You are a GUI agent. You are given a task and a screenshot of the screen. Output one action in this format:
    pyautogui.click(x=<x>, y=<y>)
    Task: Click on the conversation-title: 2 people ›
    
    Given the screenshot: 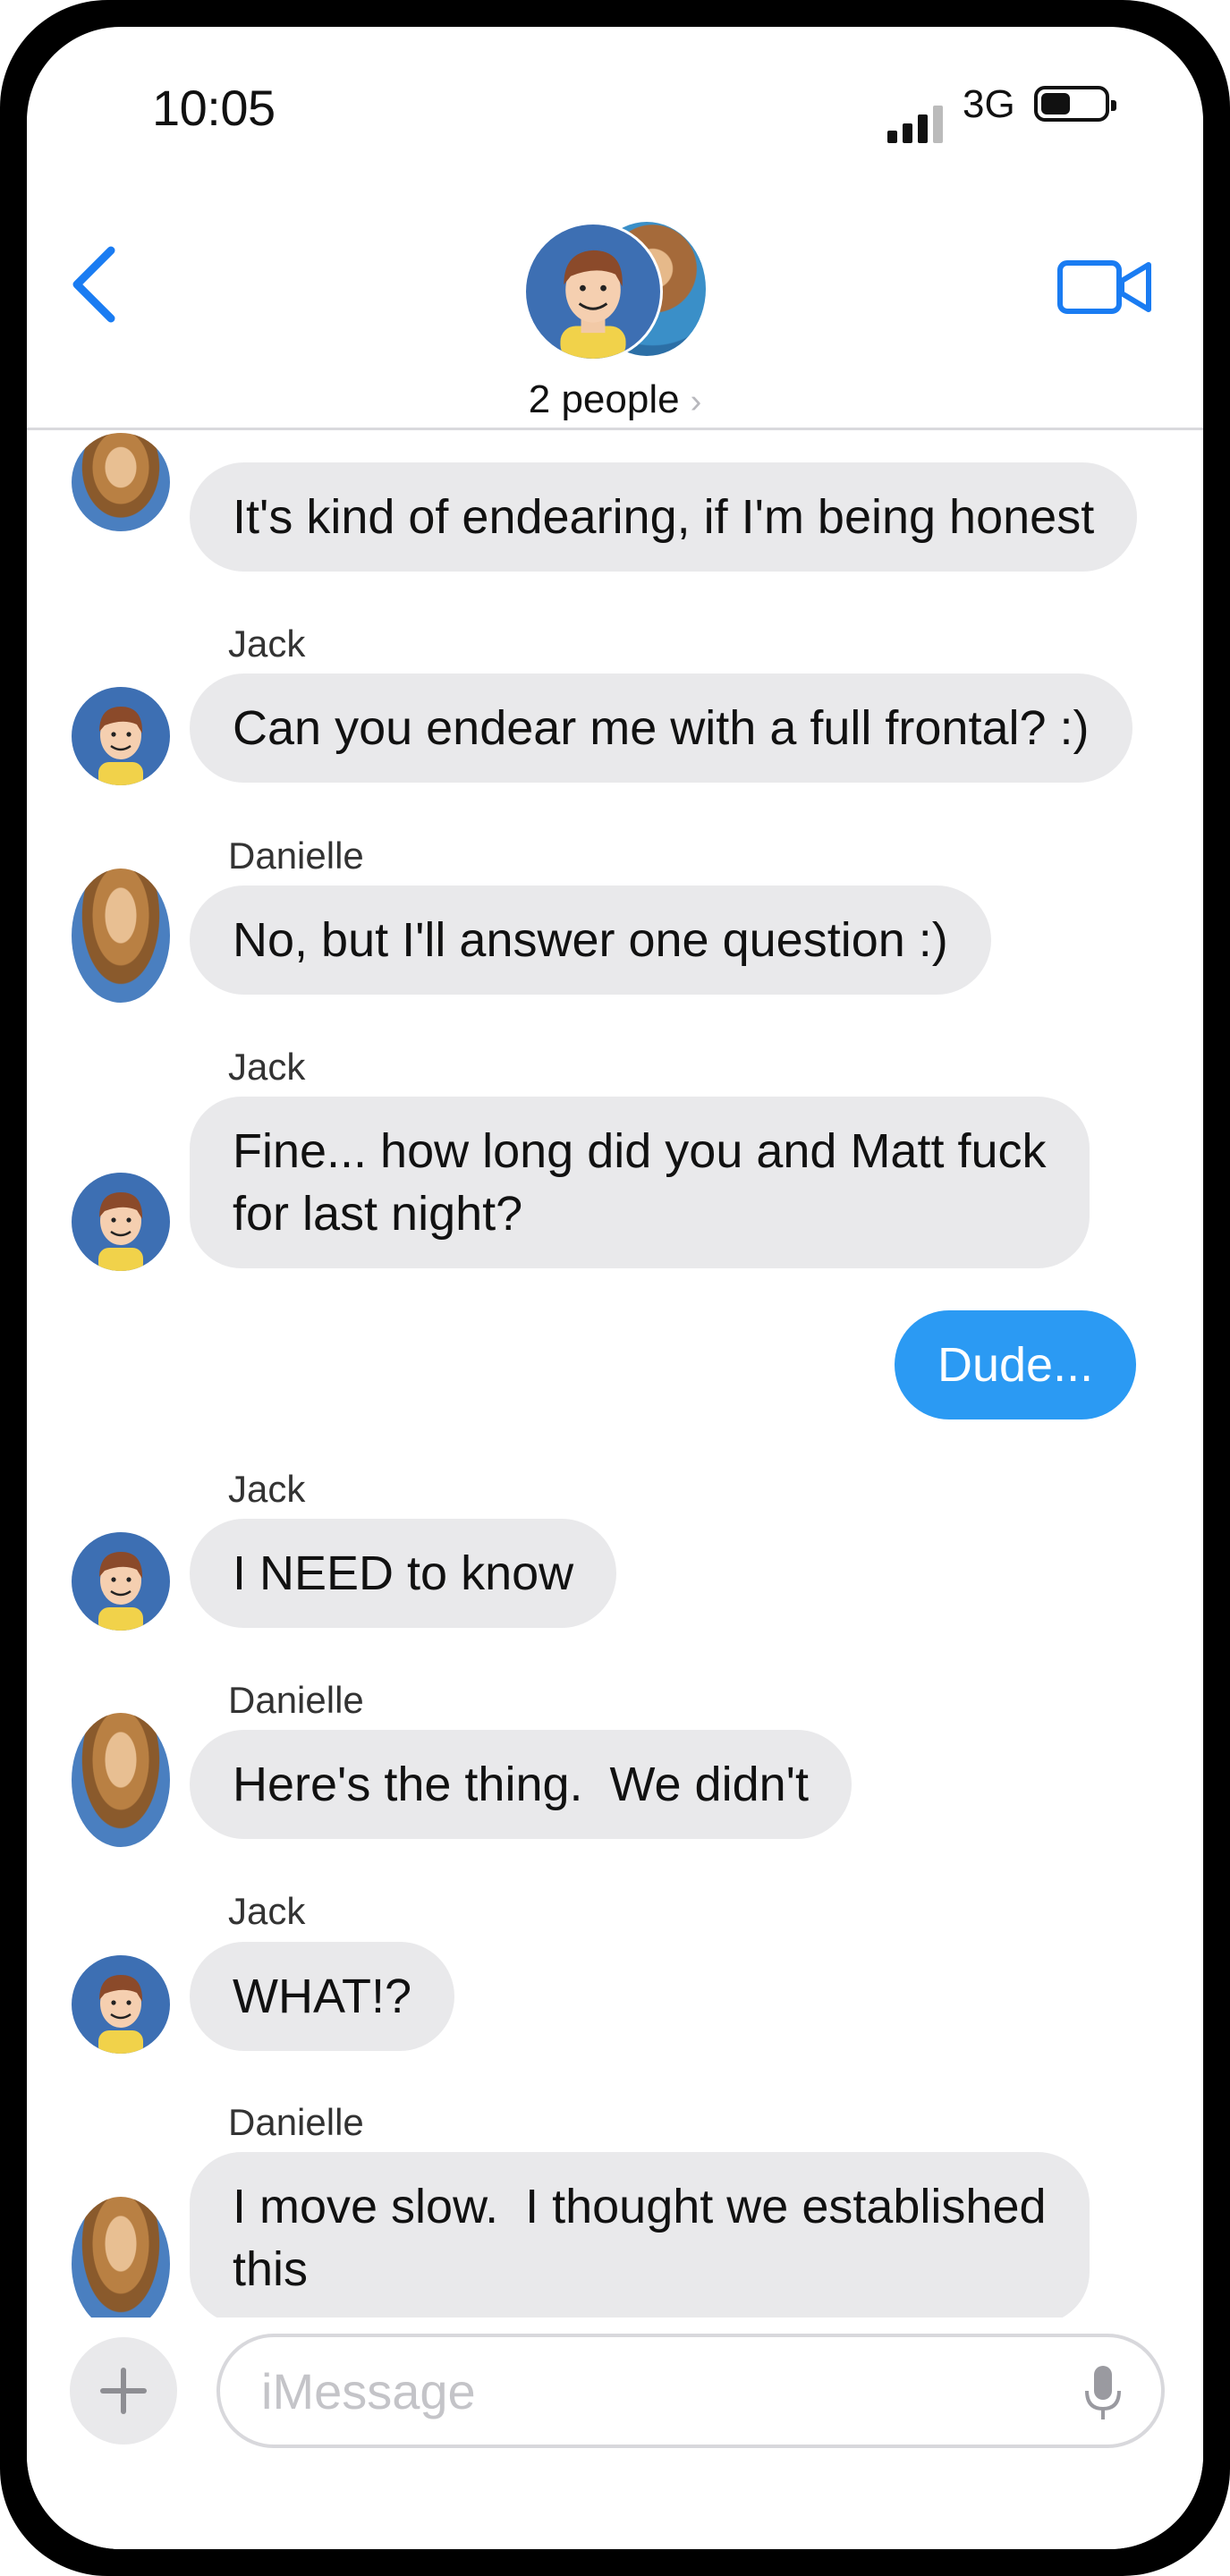 What is the action you would take?
    pyautogui.click(x=615, y=399)
    